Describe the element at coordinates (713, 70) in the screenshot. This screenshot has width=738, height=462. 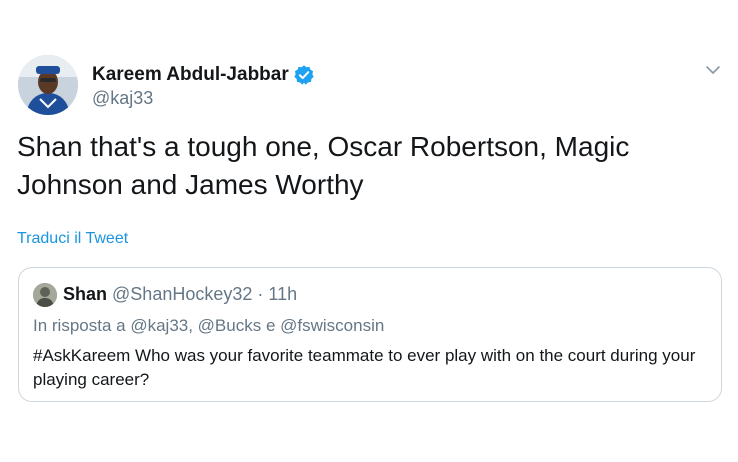
I see `chevron-down-icon` at that location.